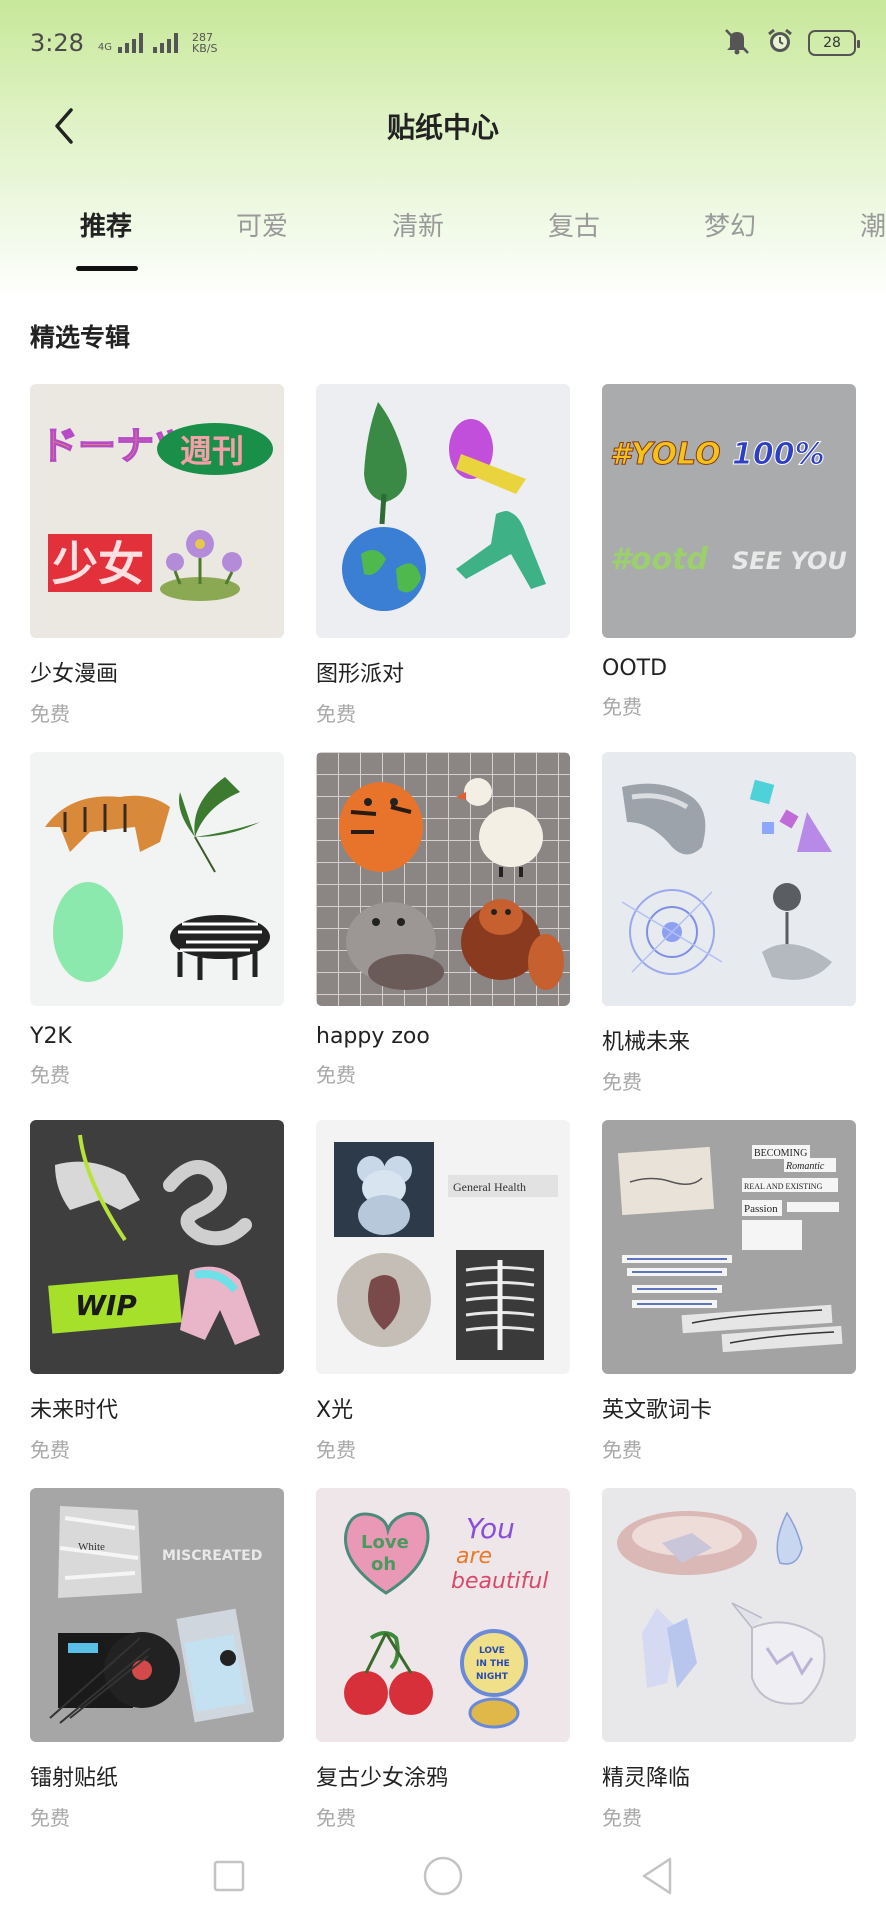  What do you see at coordinates (157, 511) in the screenshot?
I see `album-thumbnail: ドーナツ 週刊 少女` at bounding box center [157, 511].